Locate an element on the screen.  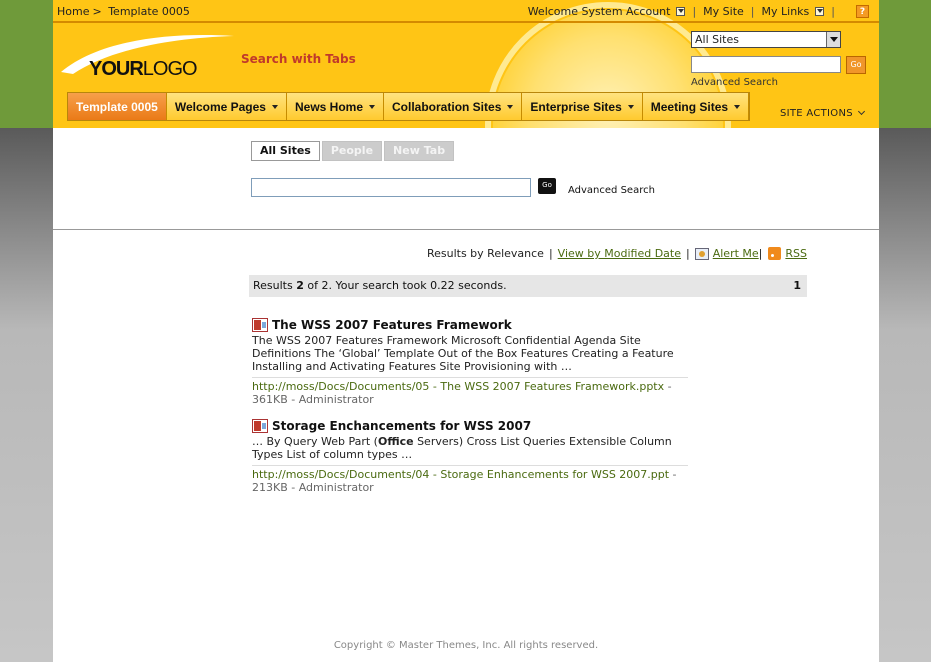
rss-icon is located at coordinates (775, 253).